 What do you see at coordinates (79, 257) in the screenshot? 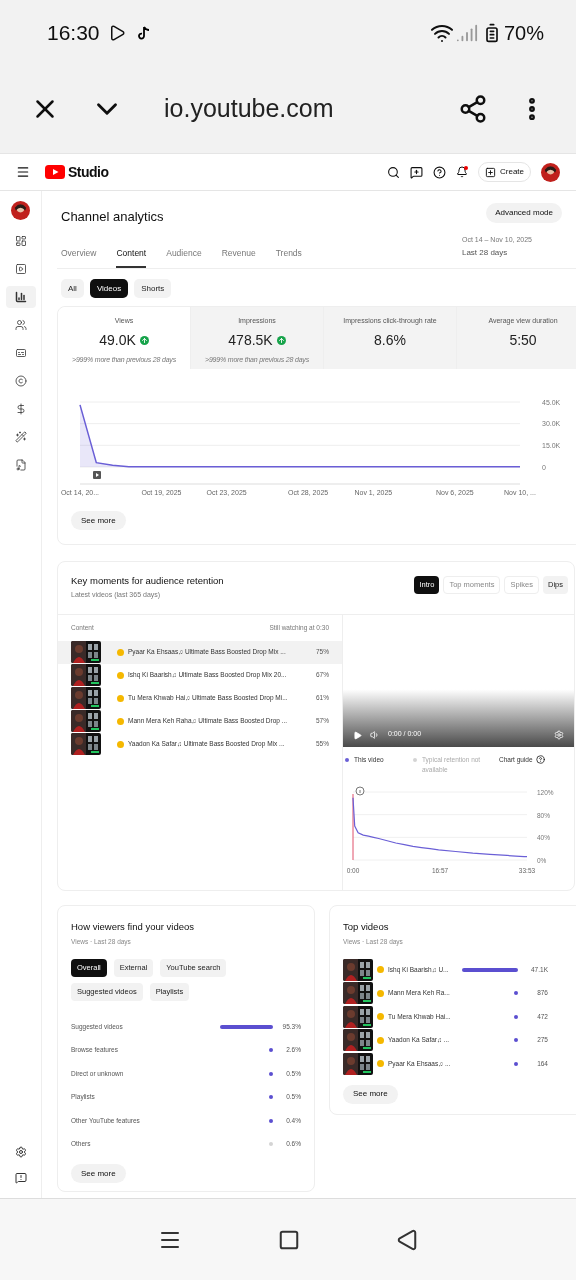
I see `tab: Overview` at bounding box center [79, 257].